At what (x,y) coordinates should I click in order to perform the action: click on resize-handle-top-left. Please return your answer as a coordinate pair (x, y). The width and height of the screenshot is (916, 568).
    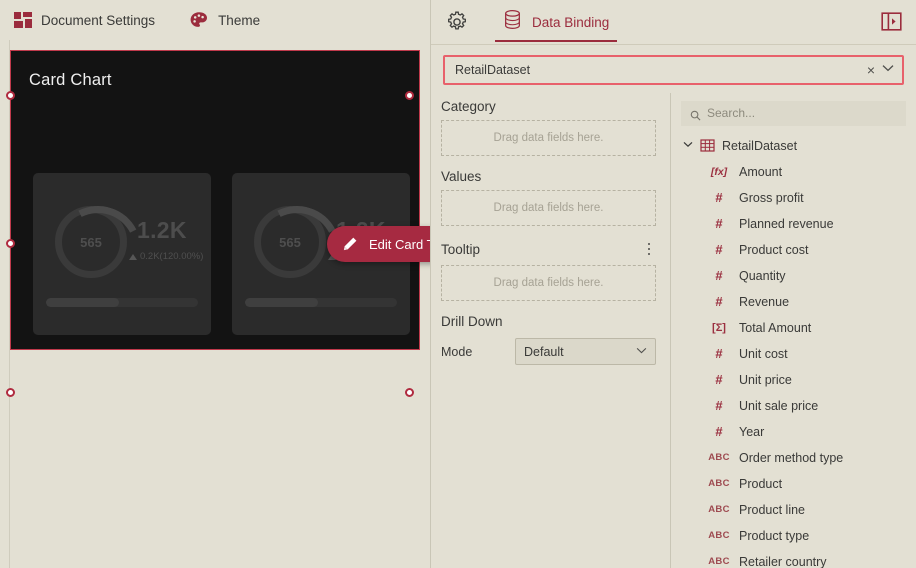
    Looking at the image, I should click on (10, 95).